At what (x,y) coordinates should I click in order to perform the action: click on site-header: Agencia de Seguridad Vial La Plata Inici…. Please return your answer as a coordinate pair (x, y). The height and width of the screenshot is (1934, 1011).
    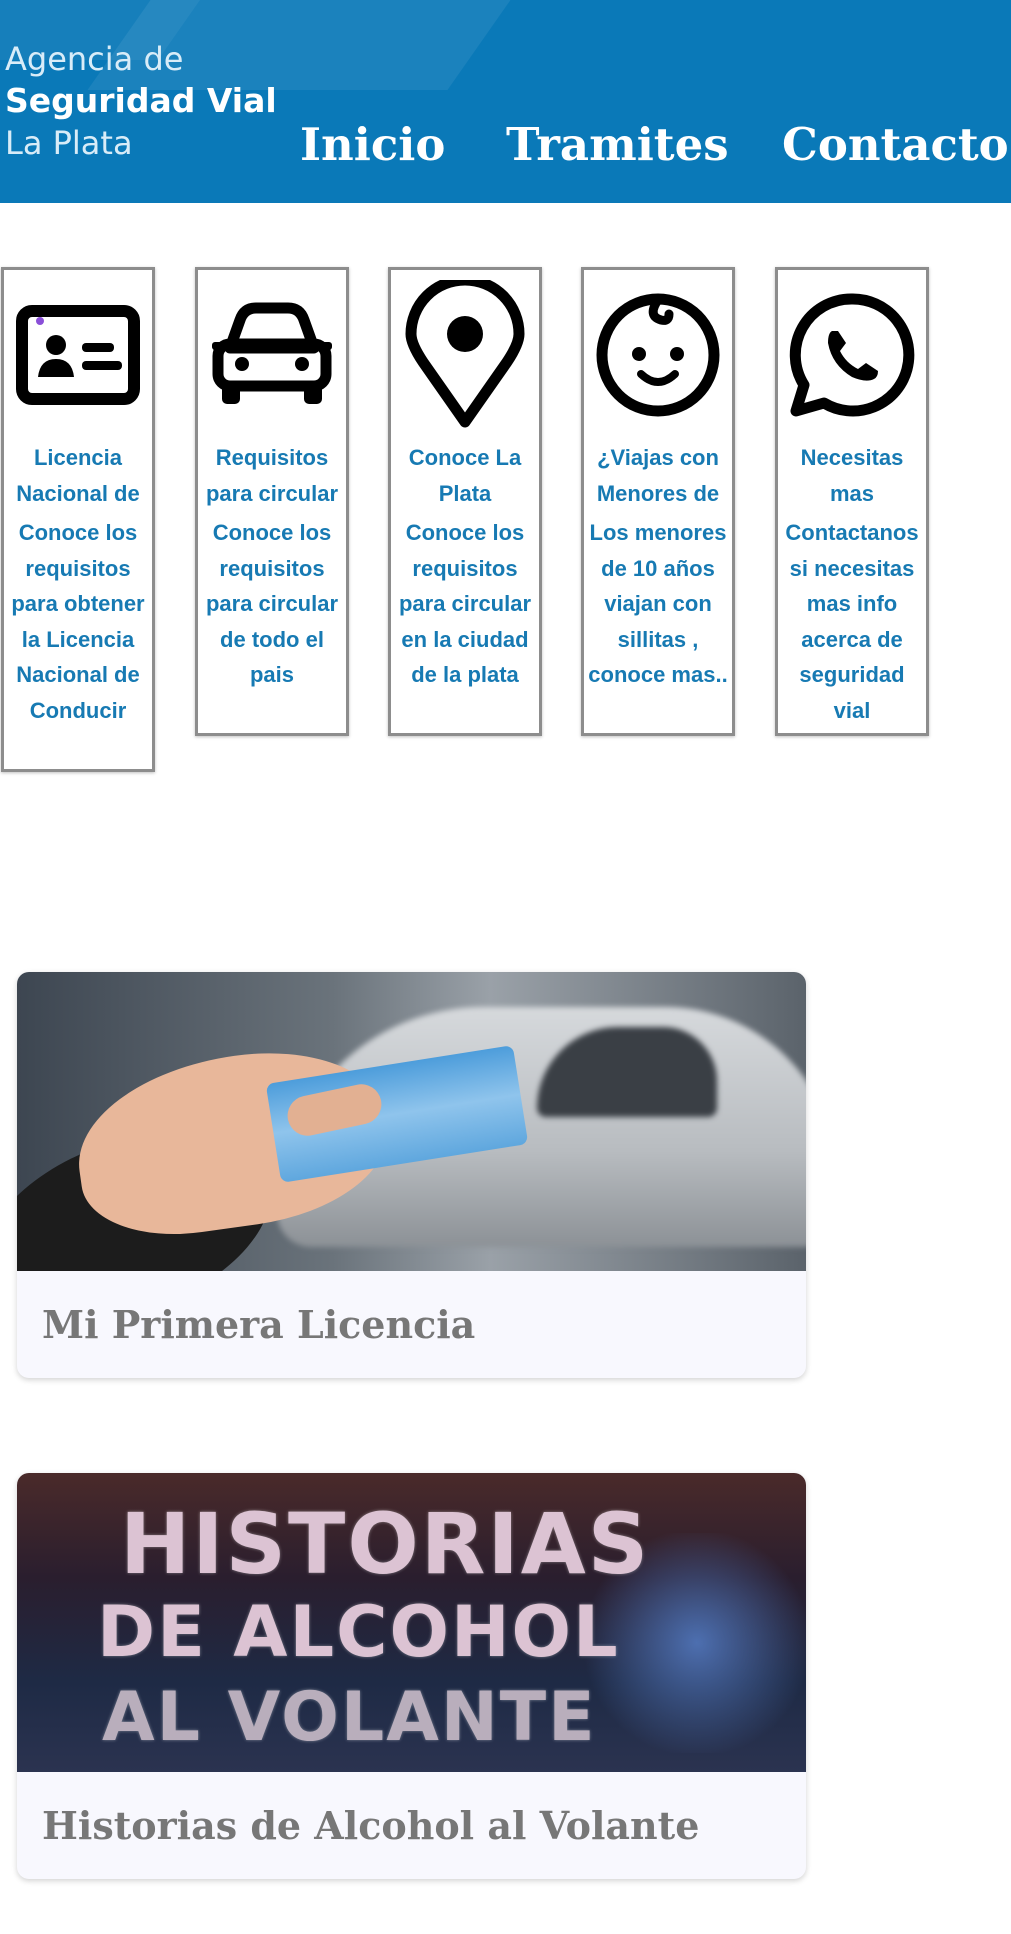
    Looking at the image, I should click on (505, 101).